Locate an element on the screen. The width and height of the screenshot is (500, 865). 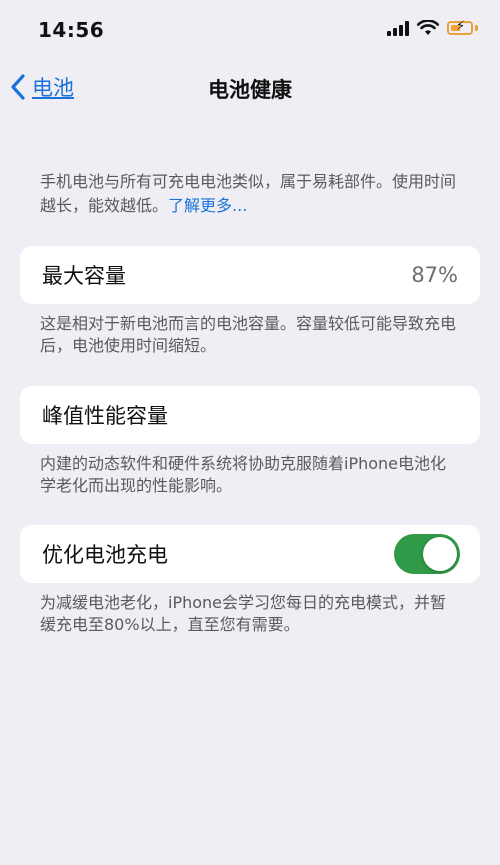
max-capacity-row: 最大容量 87% is located at coordinates (250, 275).